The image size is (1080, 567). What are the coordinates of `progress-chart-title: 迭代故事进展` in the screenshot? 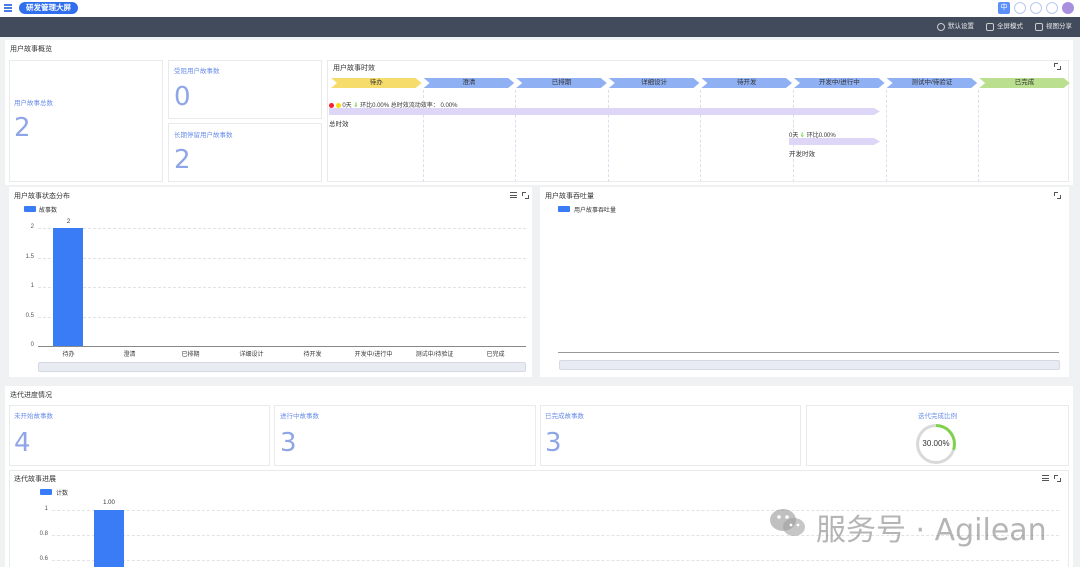 It's located at (35, 479).